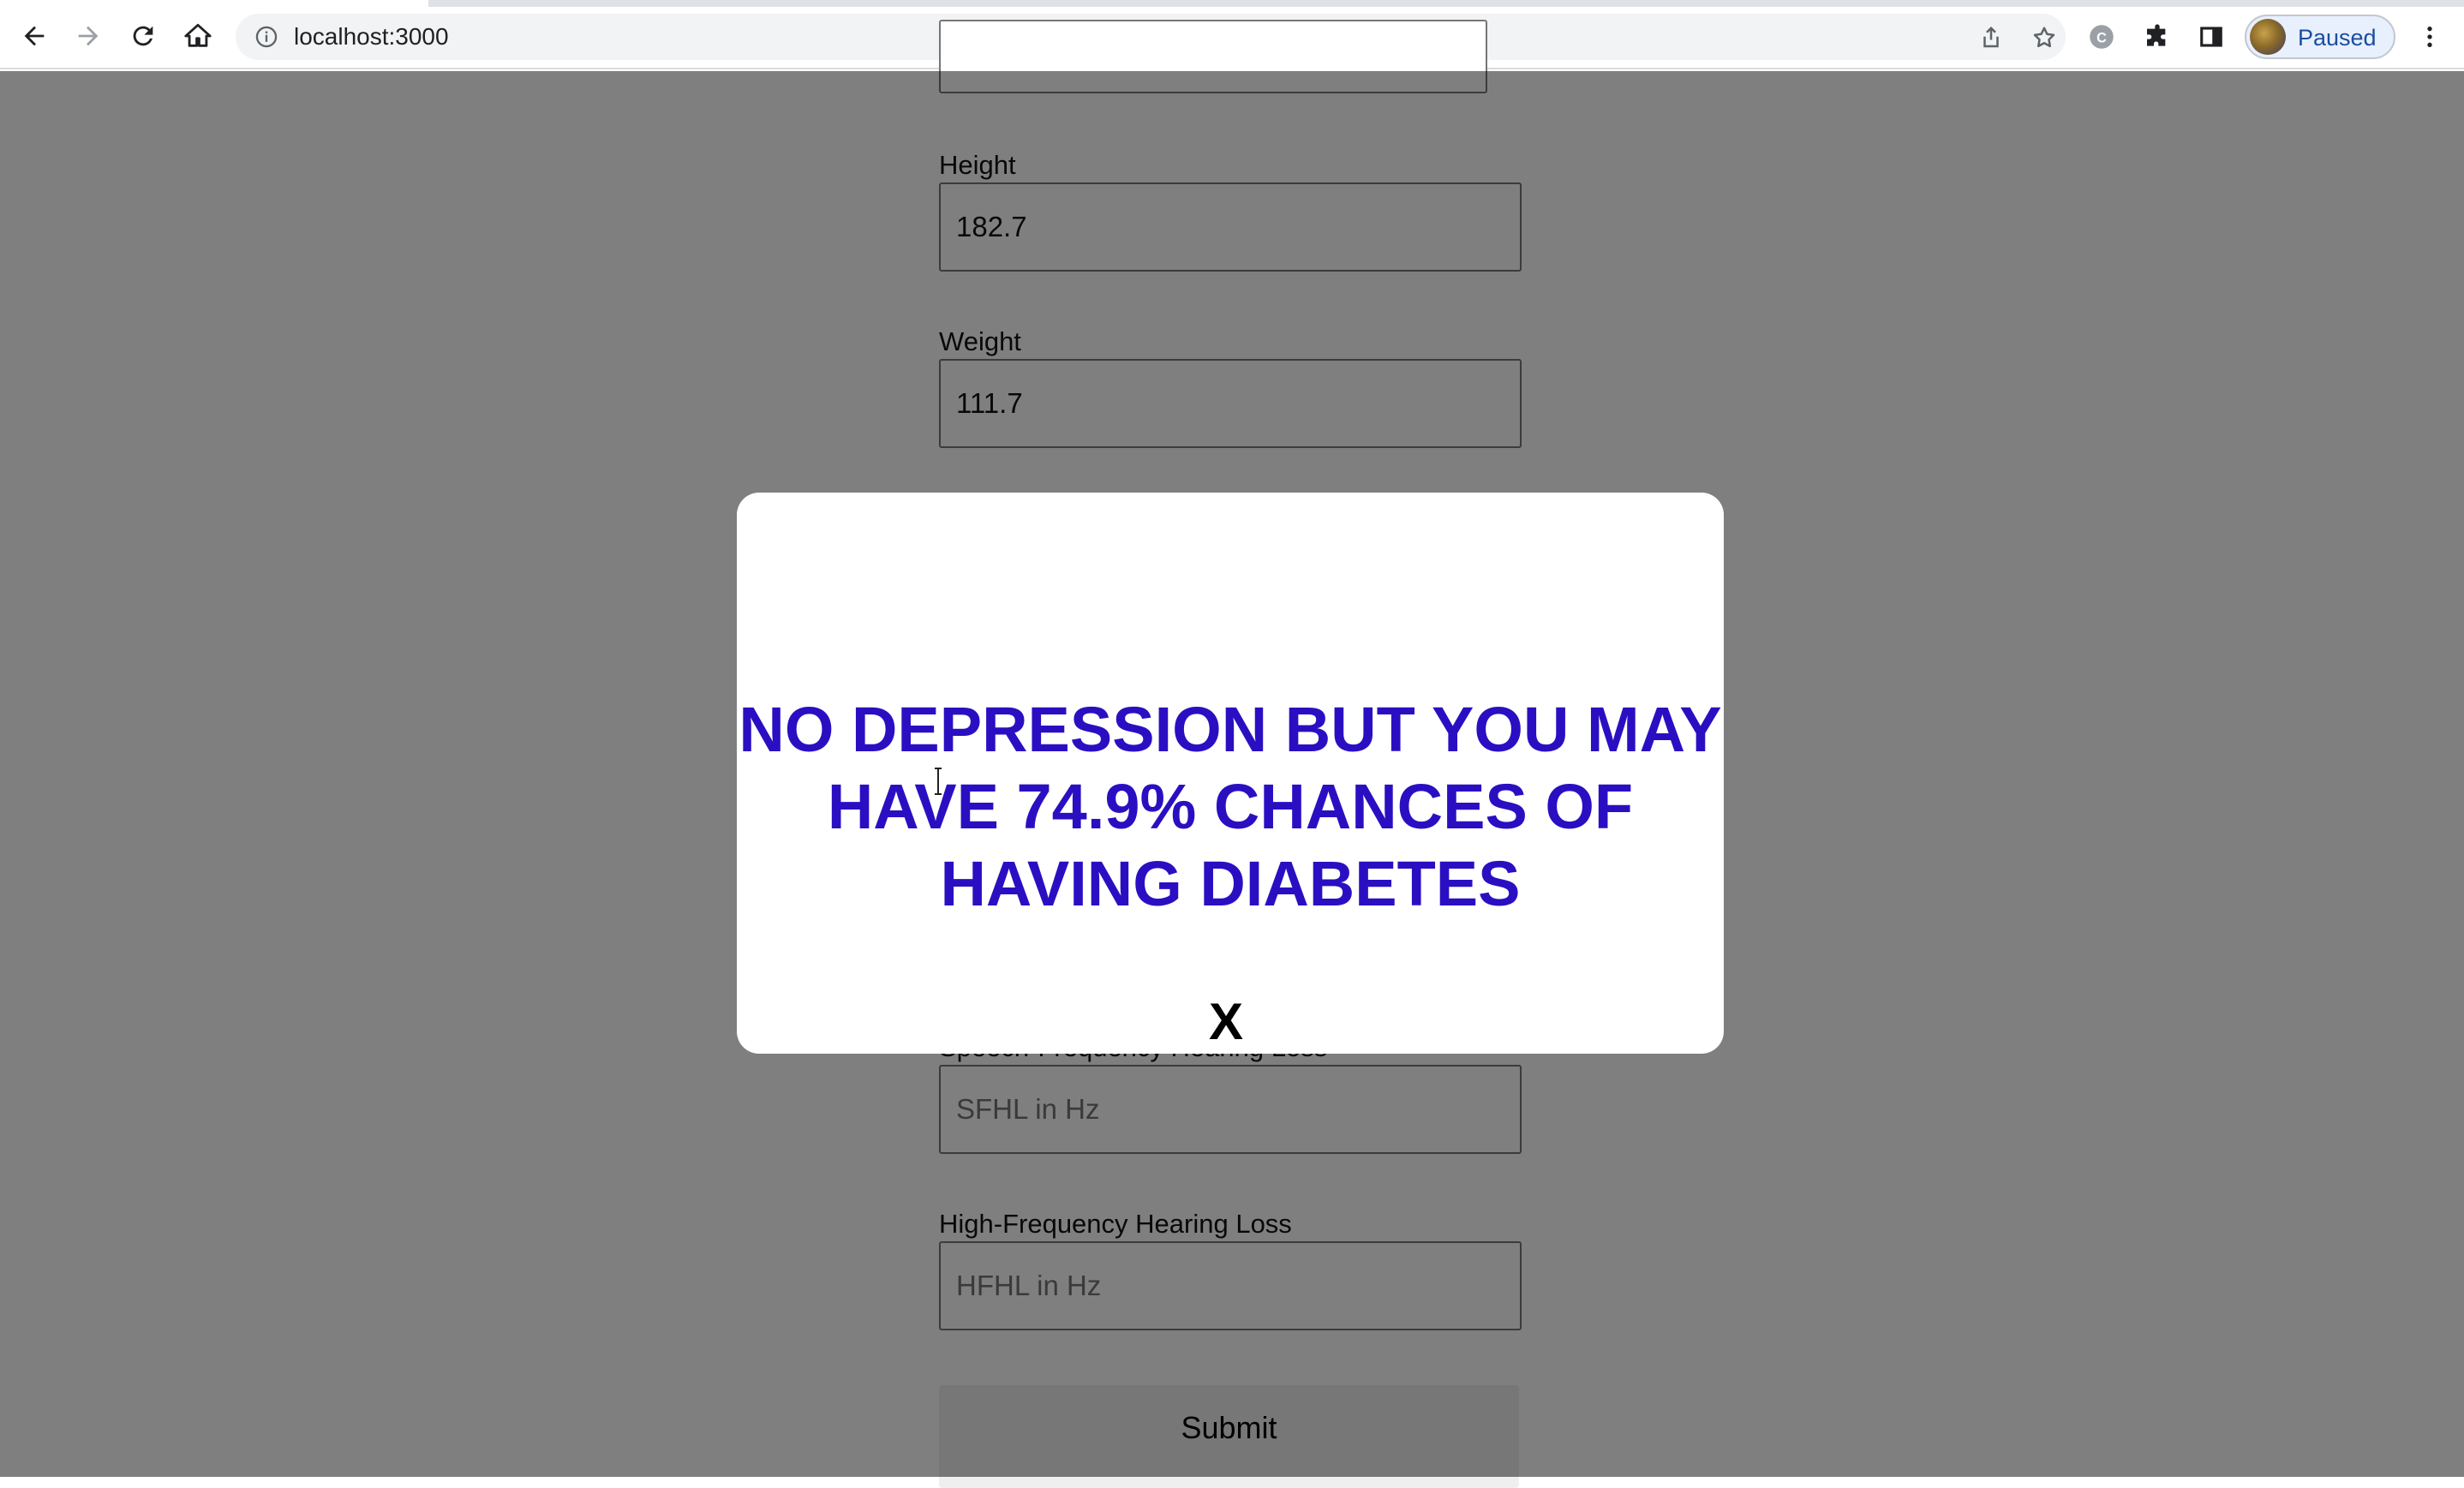 This screenshot has width=2464, height=1488. I want to click on arrow-right-icon, so click(88, 36).